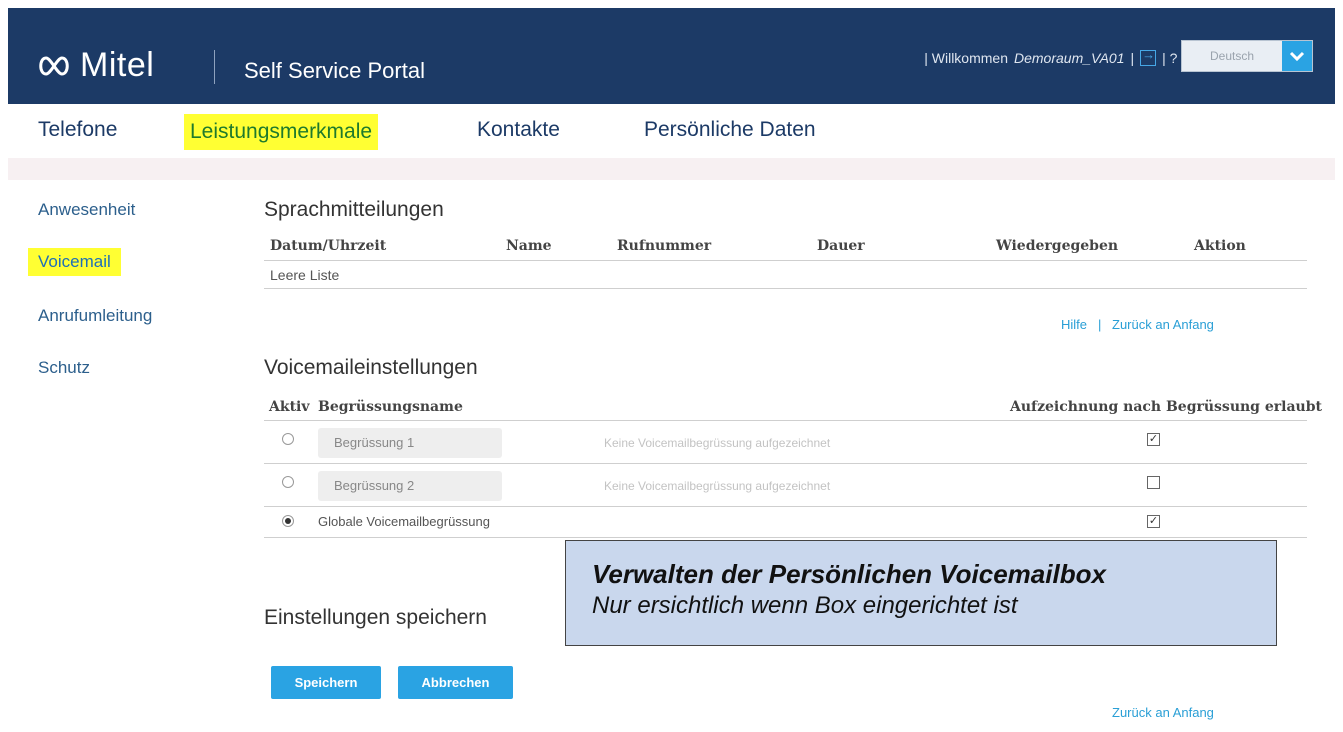  I want to click on logout-icon, so click(1148, 56).